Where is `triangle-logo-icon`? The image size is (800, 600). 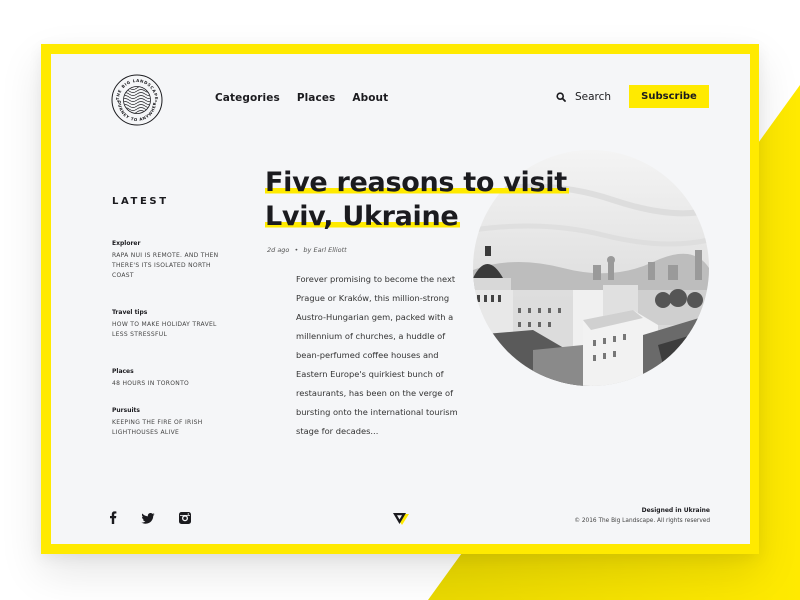 triangle-logo-icon is located at coordinates (401, 519).